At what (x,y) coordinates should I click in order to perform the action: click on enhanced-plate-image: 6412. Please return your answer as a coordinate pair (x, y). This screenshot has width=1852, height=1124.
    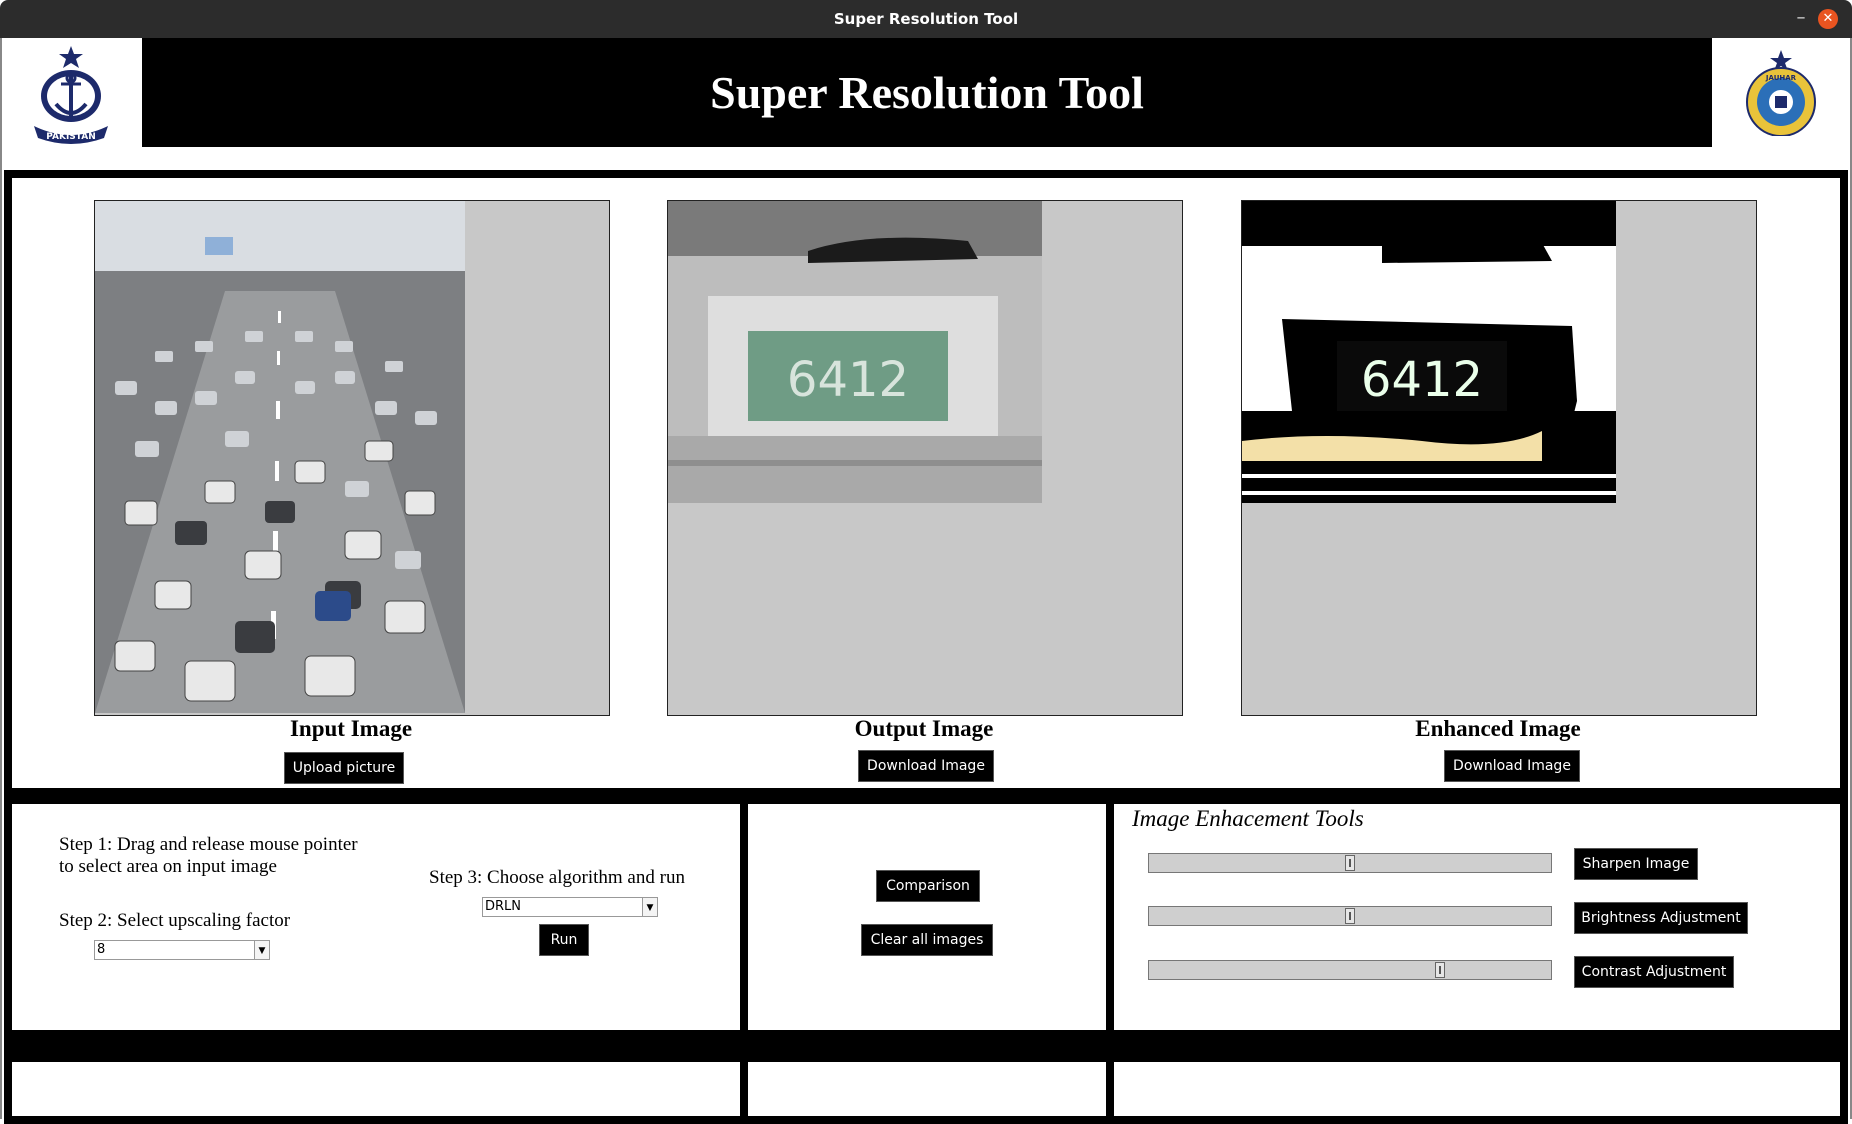
    Looking at the image, I should click on (1429, 352).